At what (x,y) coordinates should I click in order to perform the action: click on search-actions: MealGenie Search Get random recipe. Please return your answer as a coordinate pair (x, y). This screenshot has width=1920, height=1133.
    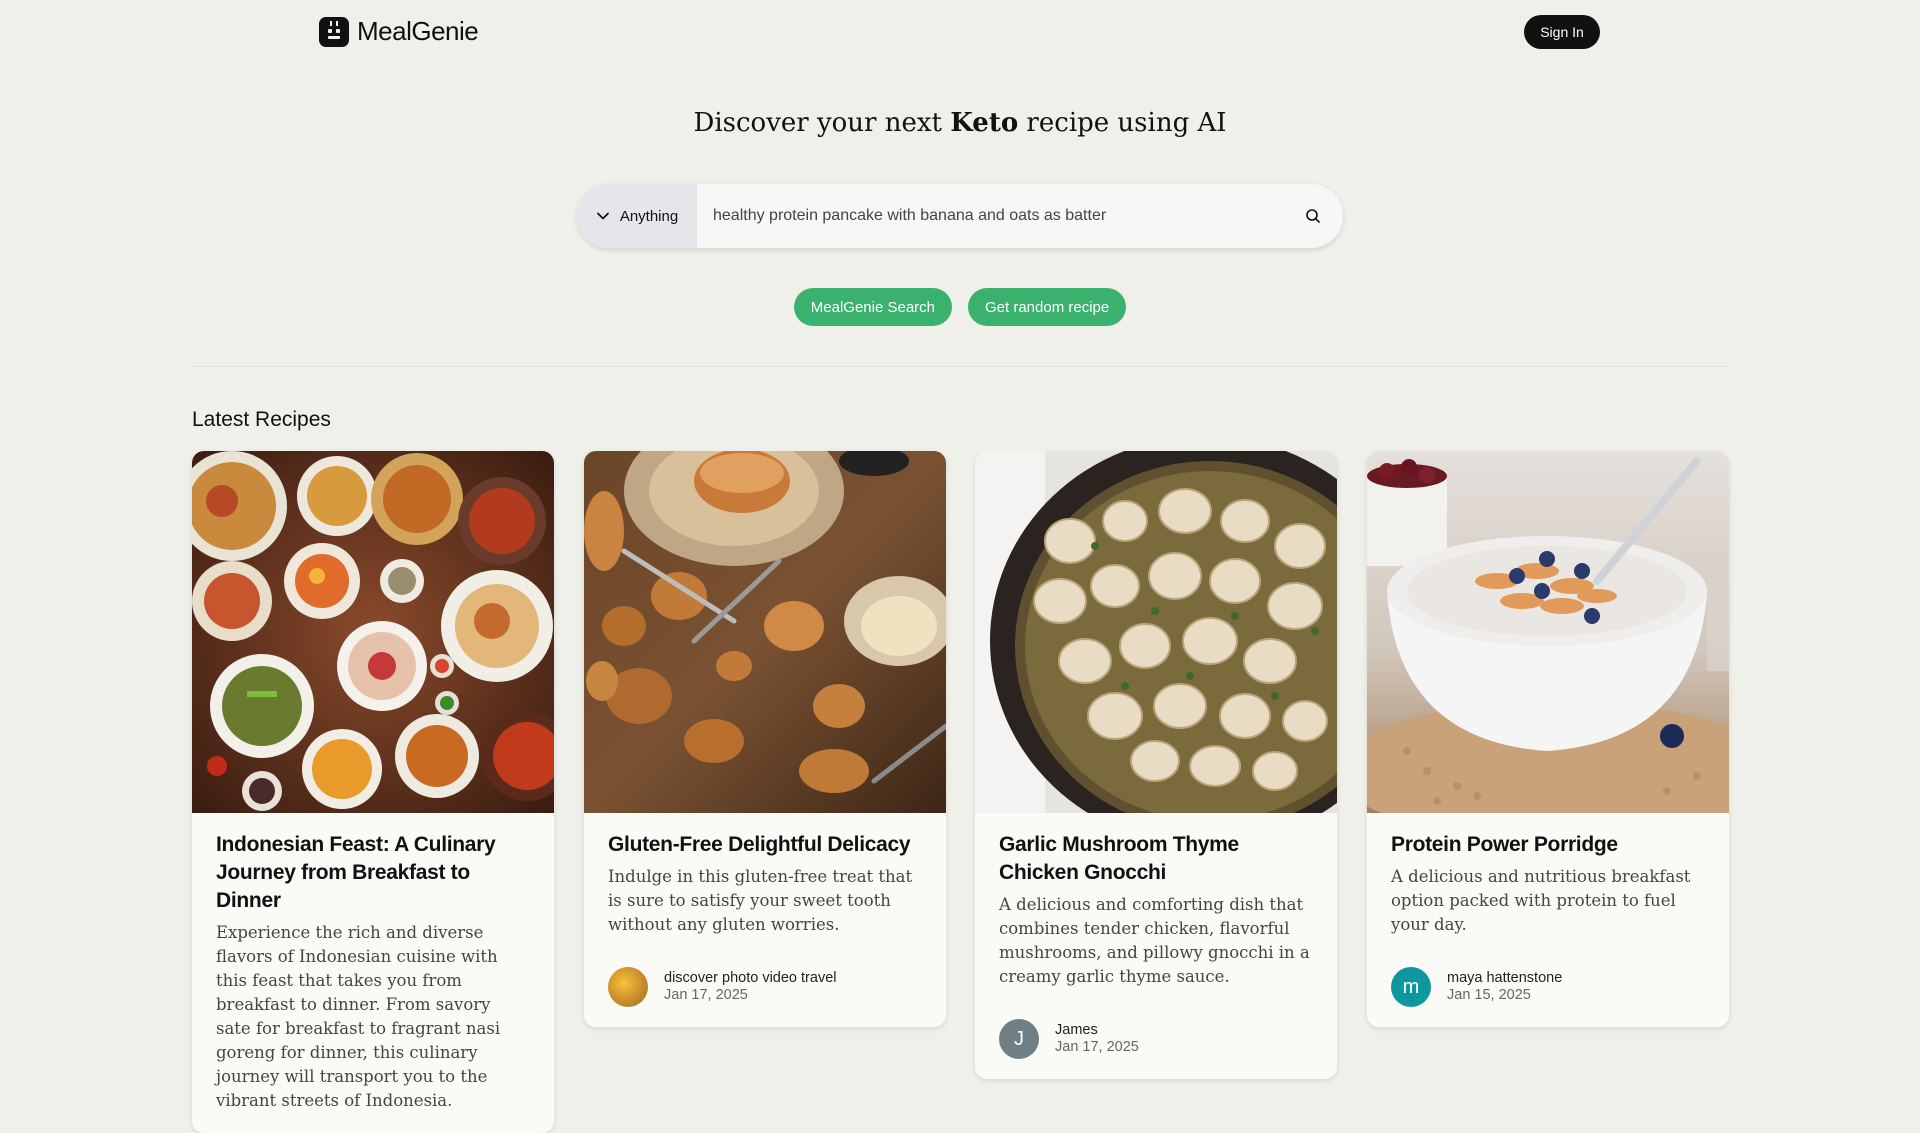
    Looking at the image, I should click on (960, 307).